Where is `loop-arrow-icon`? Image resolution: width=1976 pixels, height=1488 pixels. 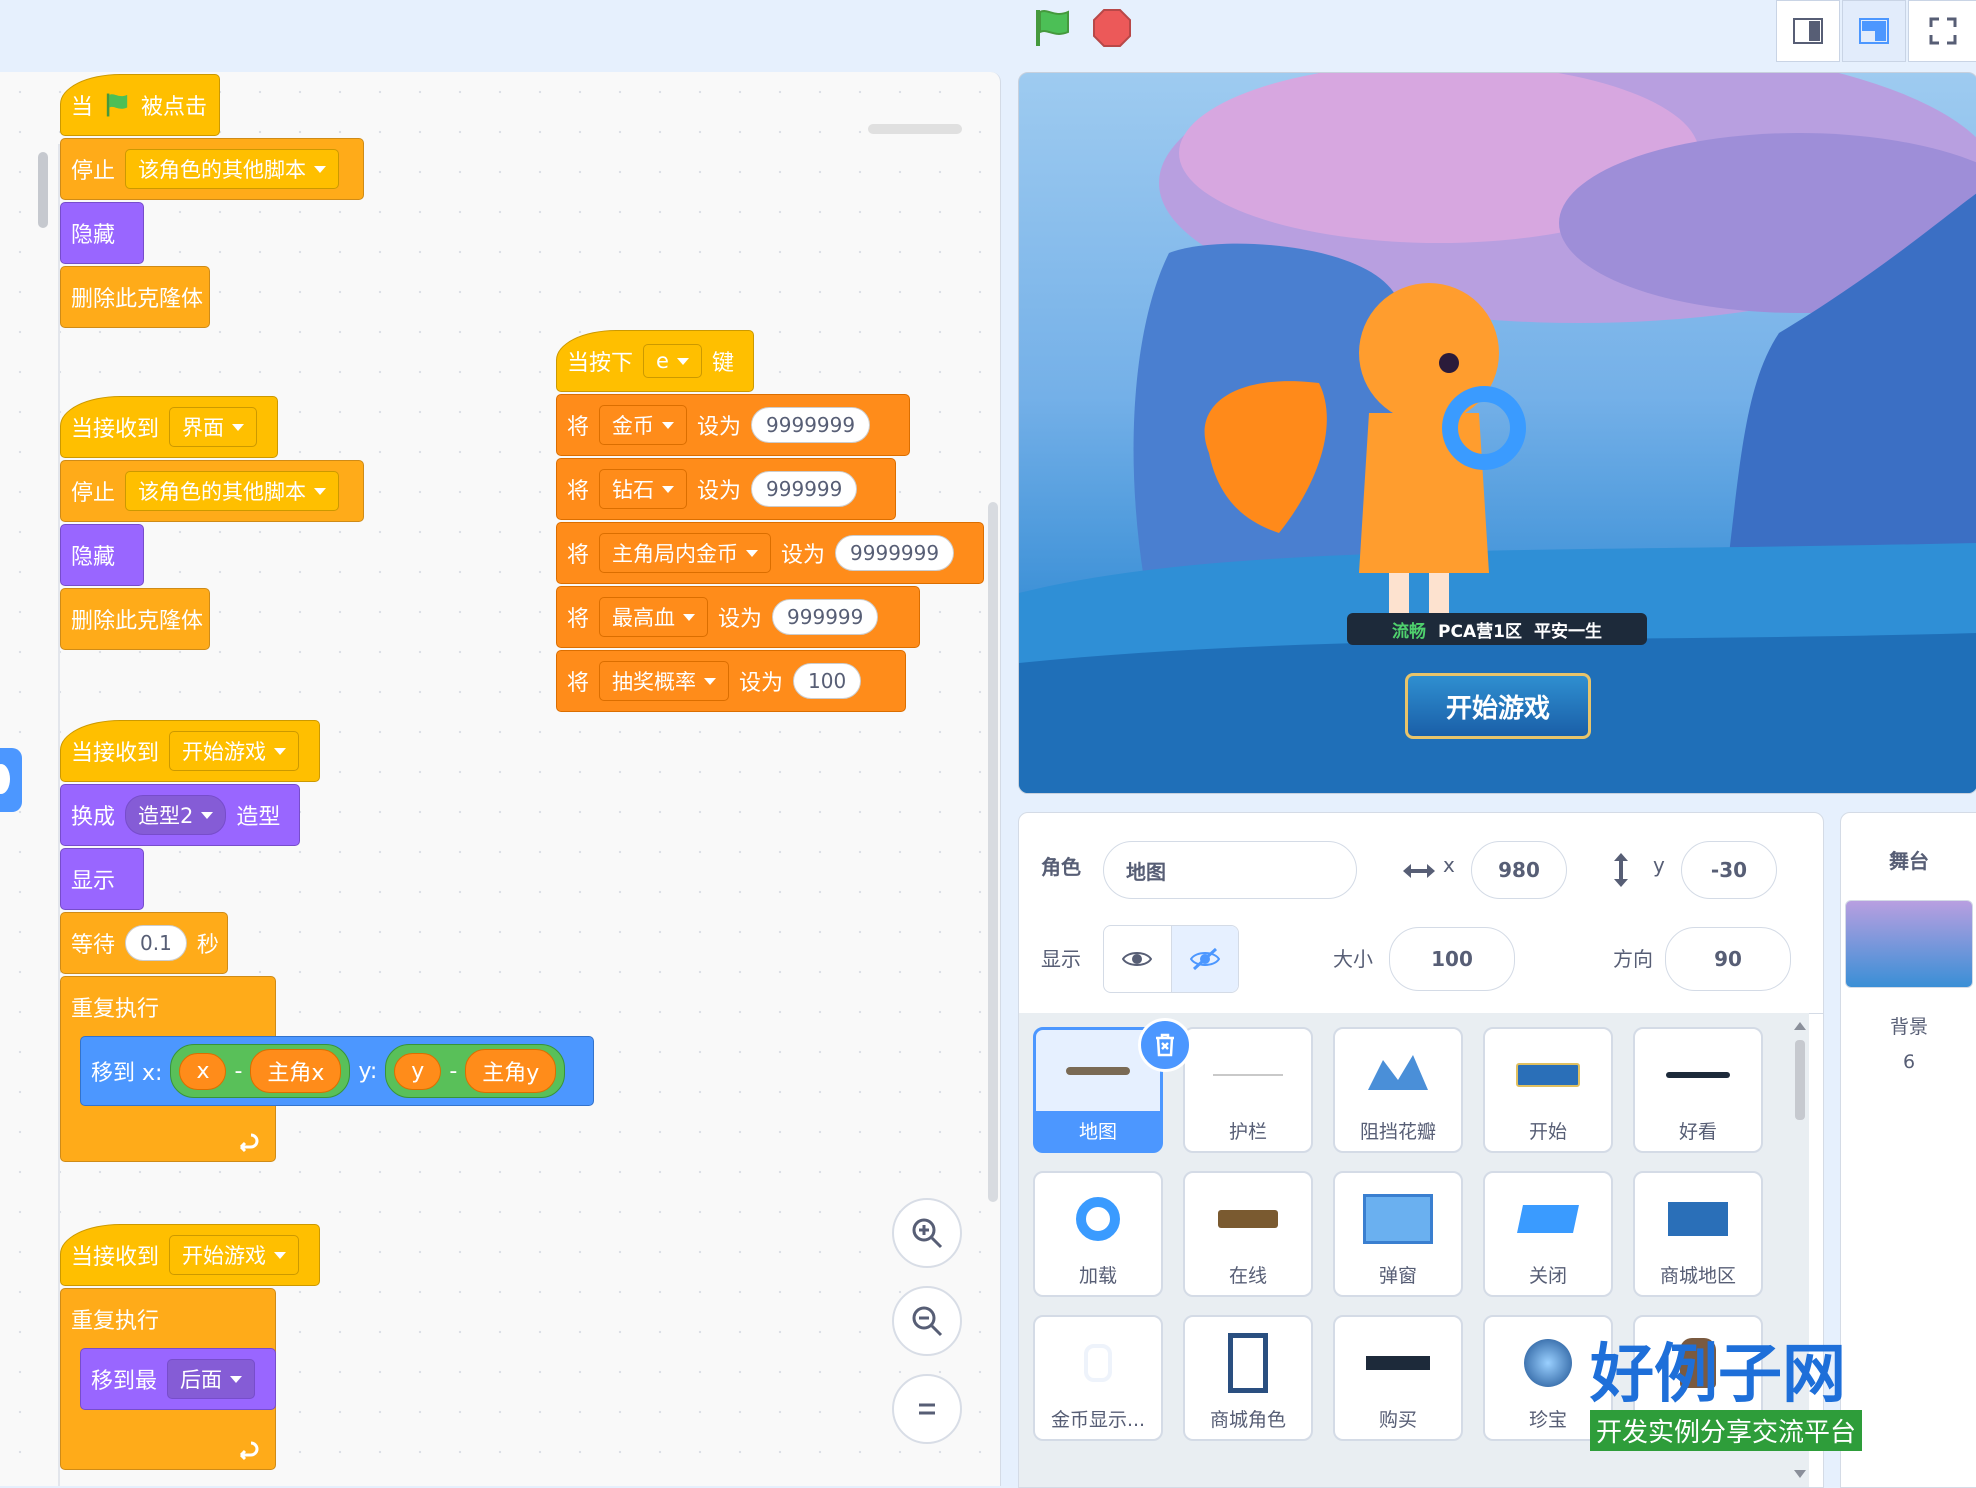
loop-arrow-icon is located at coordinates (249, 1143).